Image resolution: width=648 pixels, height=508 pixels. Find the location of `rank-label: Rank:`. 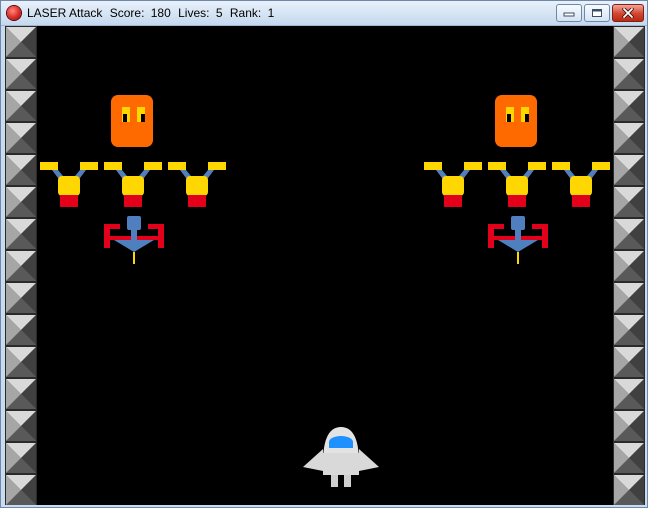

rank-label: Rank: is located at coordinates (245, 13).